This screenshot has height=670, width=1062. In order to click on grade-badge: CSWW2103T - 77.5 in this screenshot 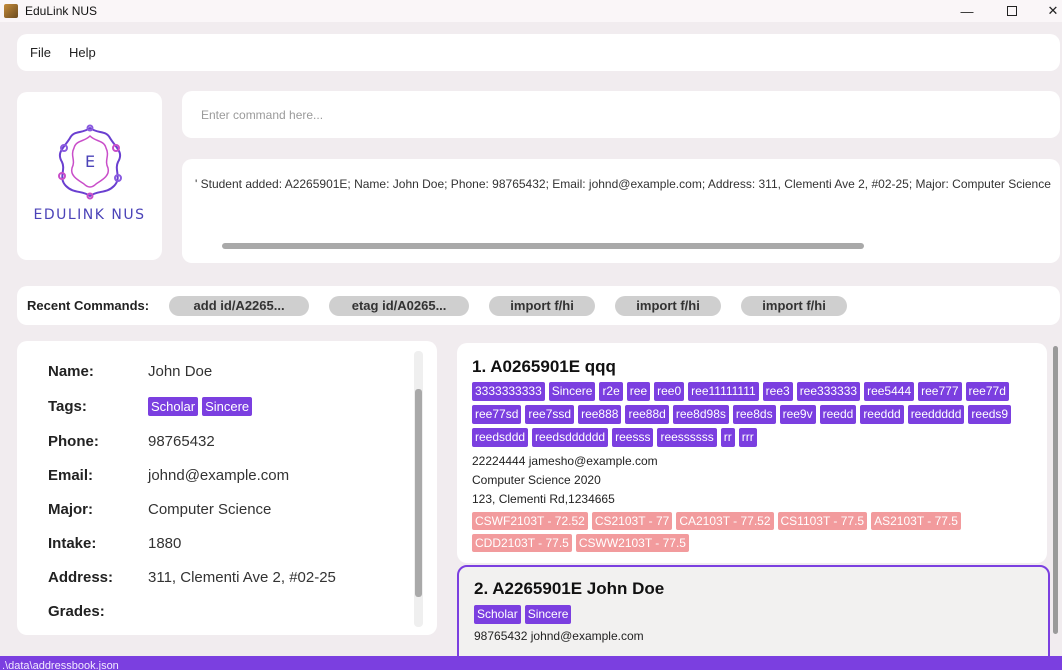, I will do `click(632, 543)`.